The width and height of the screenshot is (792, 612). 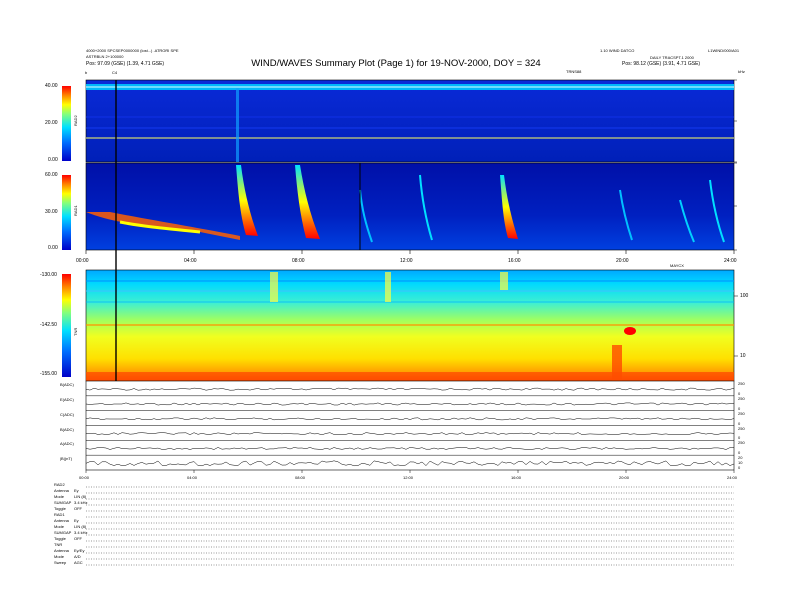 I want to click on status-key-tnr-0: Antenna, so click(x=61, y=550).